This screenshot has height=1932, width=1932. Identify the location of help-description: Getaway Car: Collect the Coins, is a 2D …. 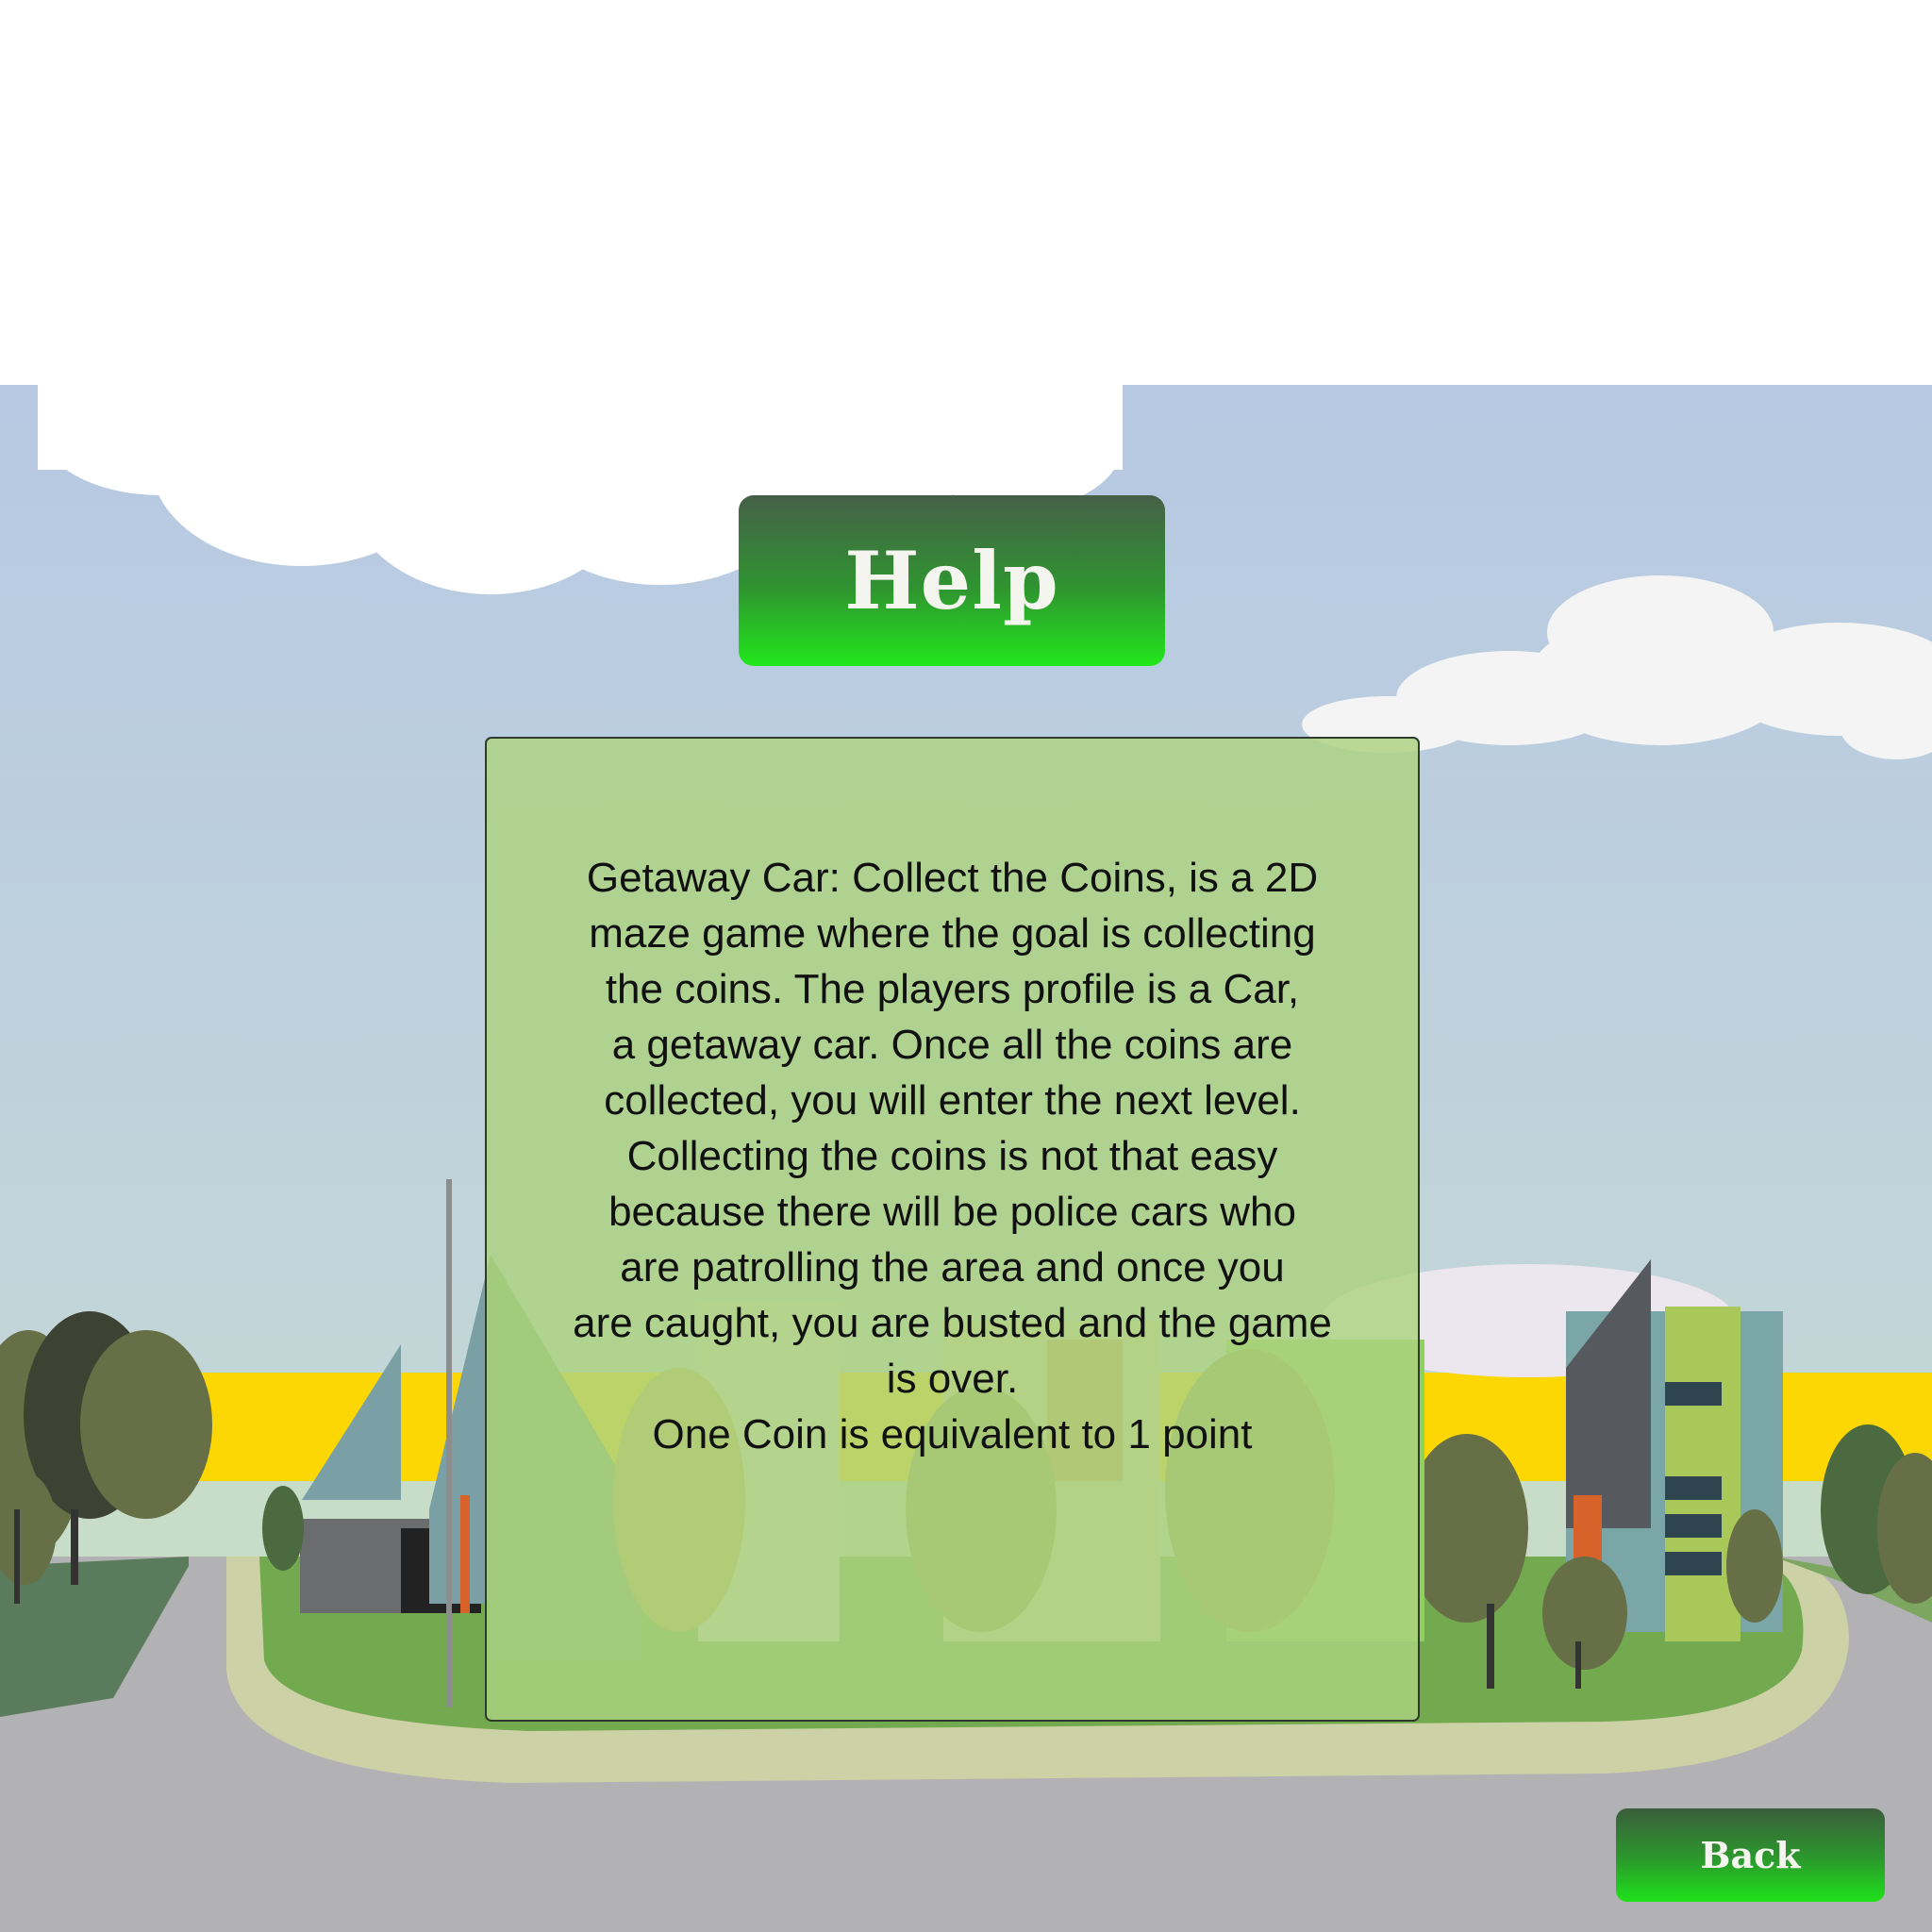
(953, 1156).